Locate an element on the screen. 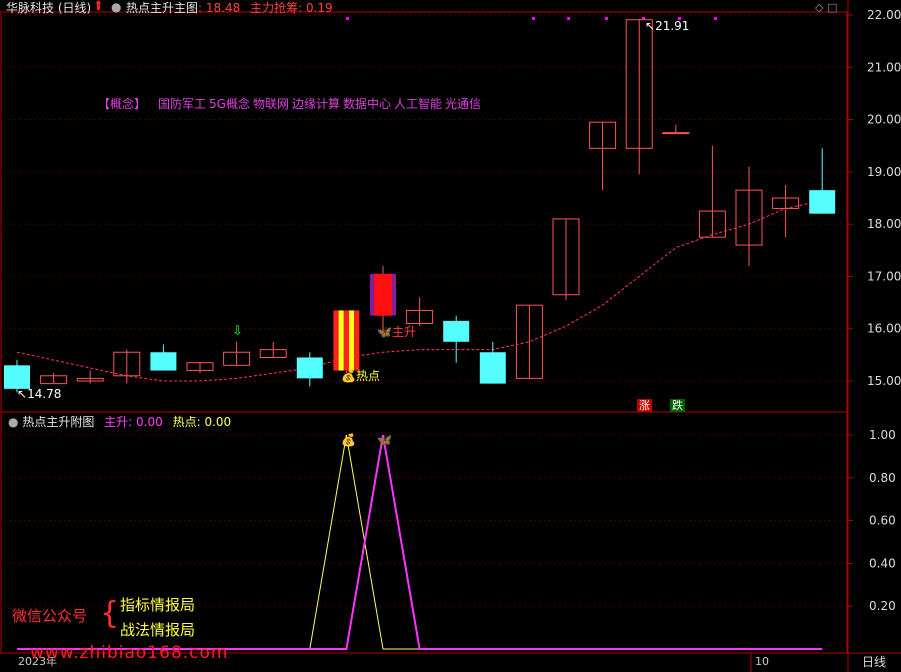 The image size is (901, 672). main-indicator-header: 热点主升主图: 18.48 主力抢筹: 0.19 is located at coordinates (229, 8).